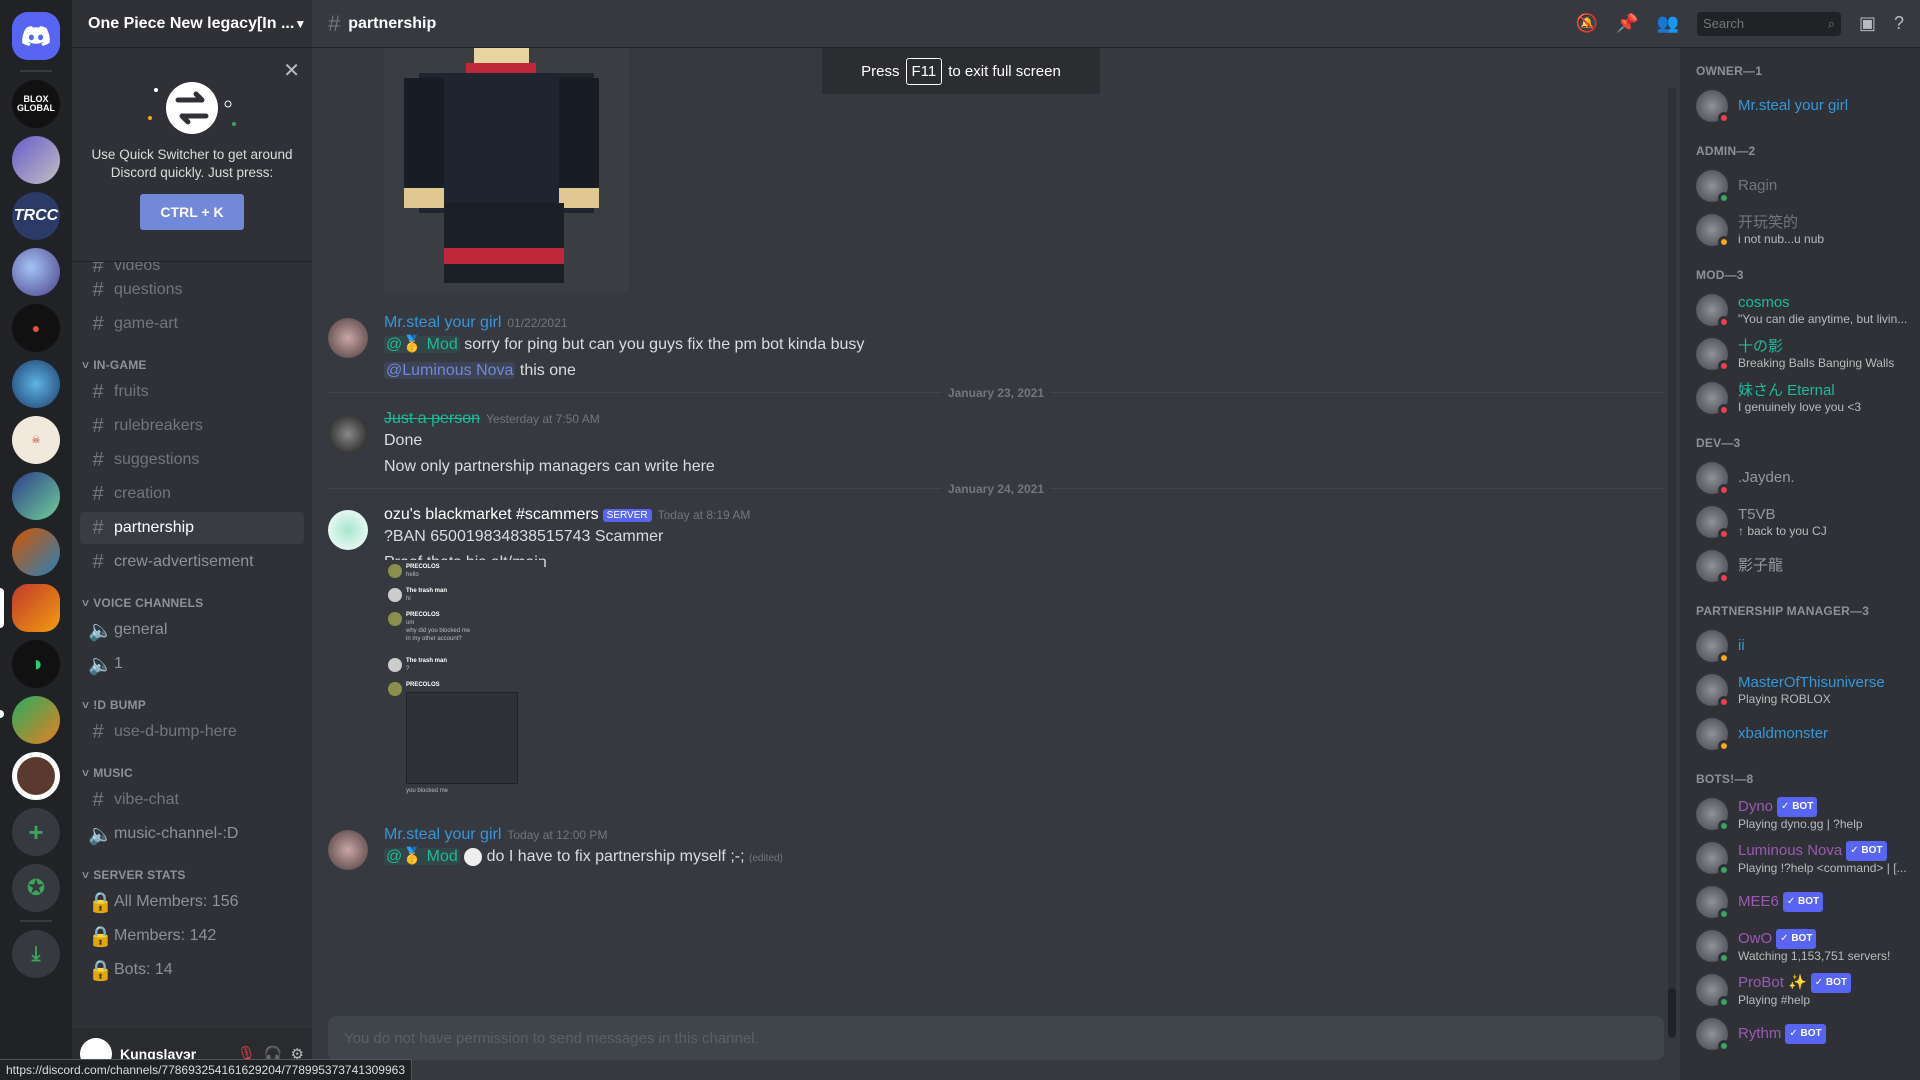 The width and height of the screenshot is (1920, 1080). What do you see at coordinates (1804, 230) in the screenshot?
I see `member-item: 开玩笑的 i not nub...u nub` at bounding box center [1804, 230].